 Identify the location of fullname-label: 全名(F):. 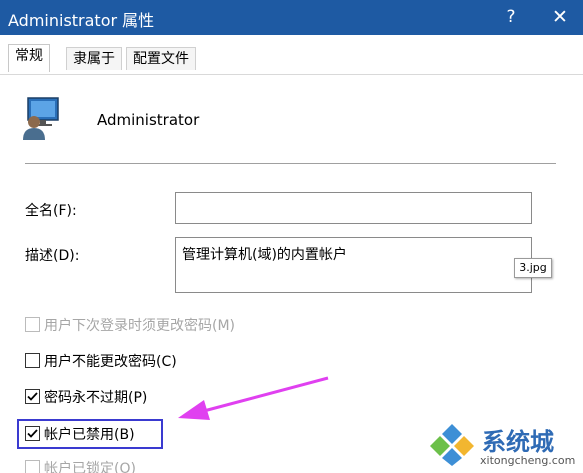
(51, 211).